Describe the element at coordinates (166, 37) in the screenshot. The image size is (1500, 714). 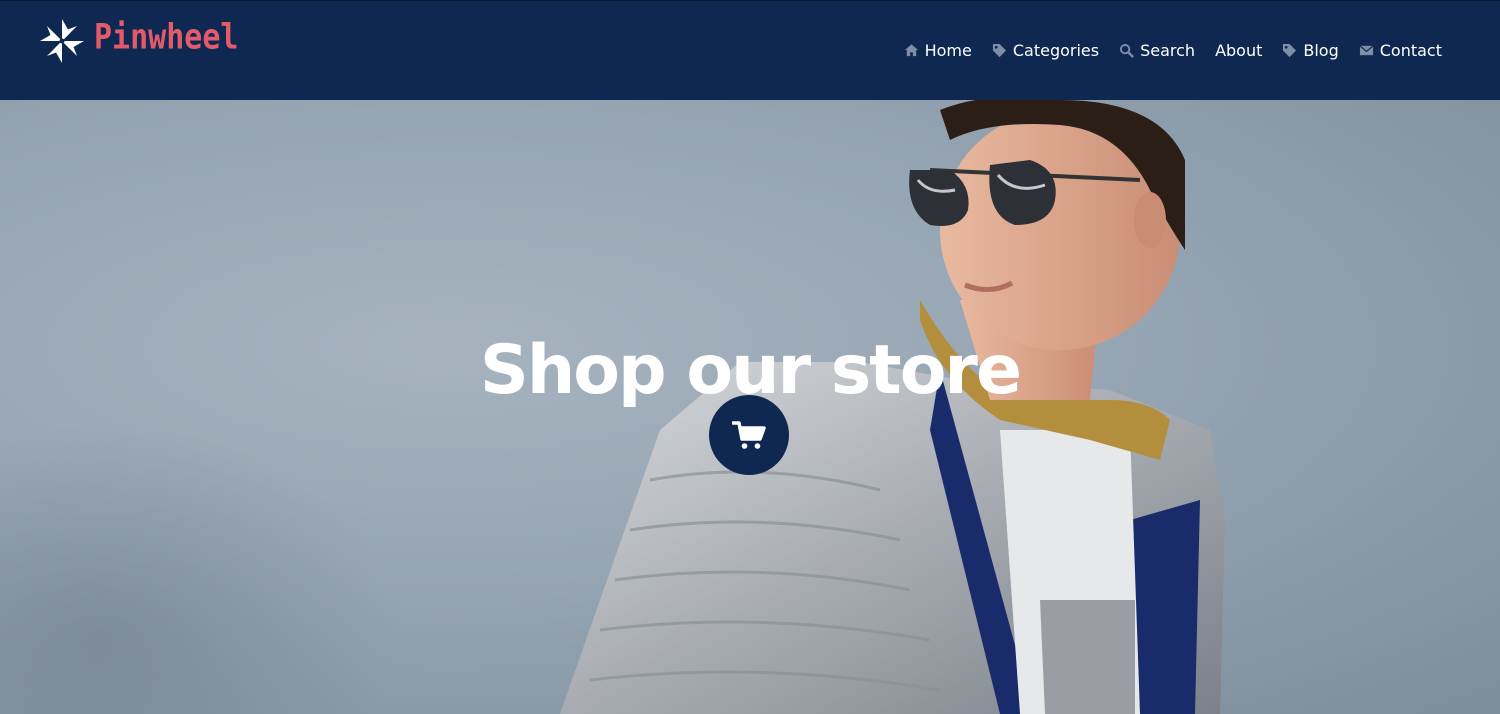
I see `brand-name: Pinwheel` at that location.